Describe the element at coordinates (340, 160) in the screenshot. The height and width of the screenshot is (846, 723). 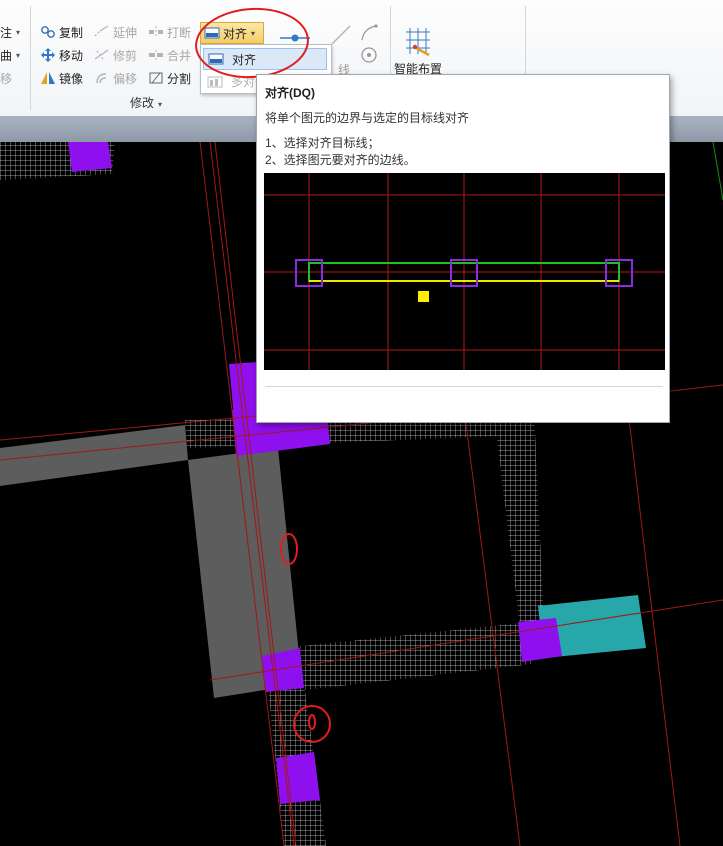
I see `tooltip-step-2: 2、选择图元要对齐的边线。` at that location.